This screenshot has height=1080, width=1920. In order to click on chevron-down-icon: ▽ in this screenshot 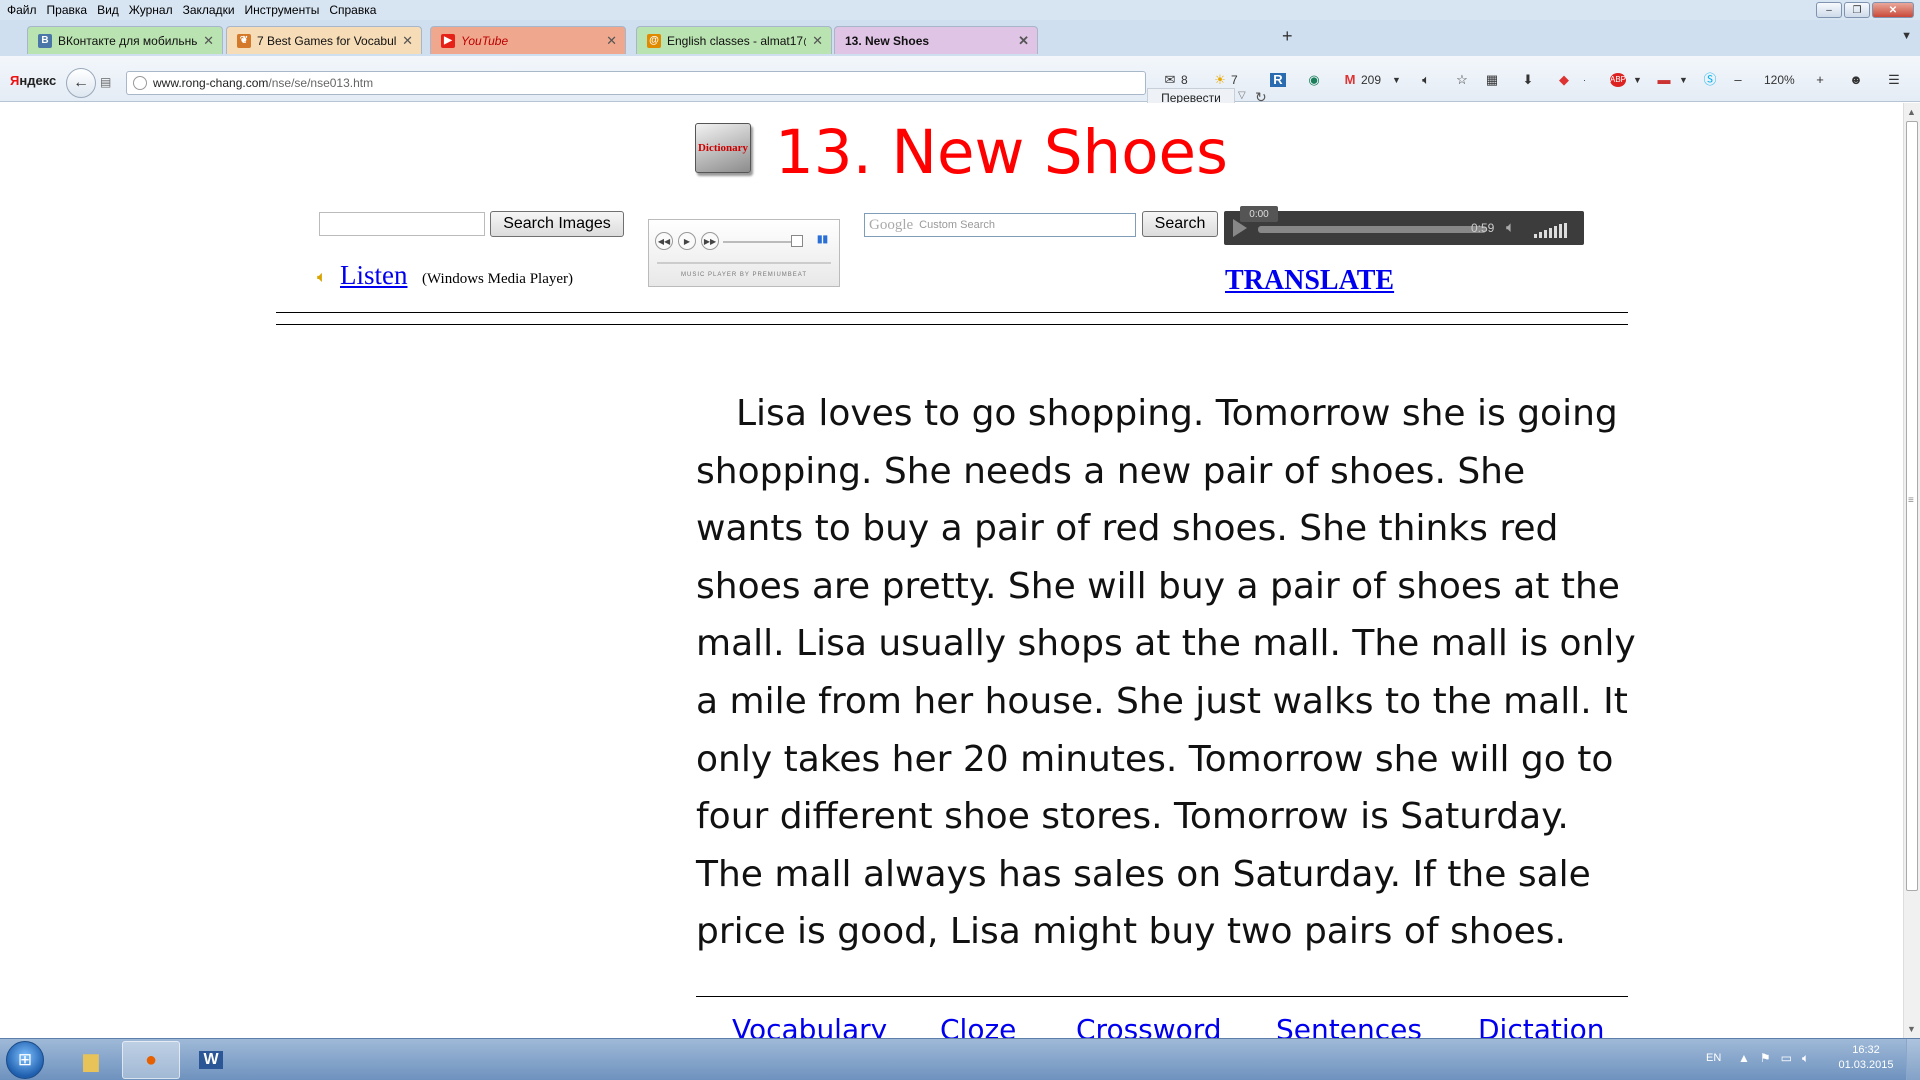, I will do `click(1242, 95)`.